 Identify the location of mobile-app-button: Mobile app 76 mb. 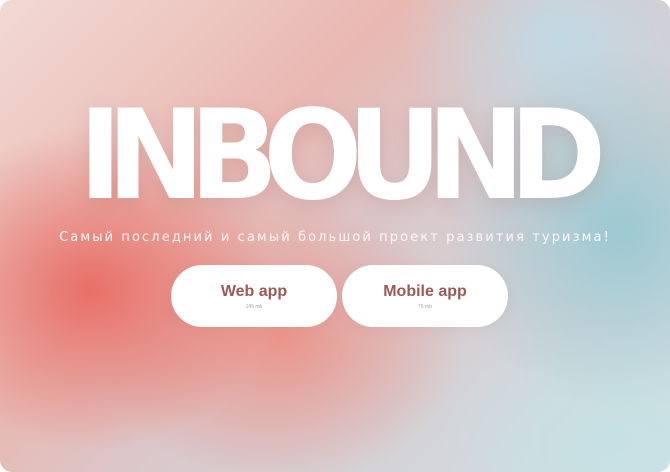
(425, 296).